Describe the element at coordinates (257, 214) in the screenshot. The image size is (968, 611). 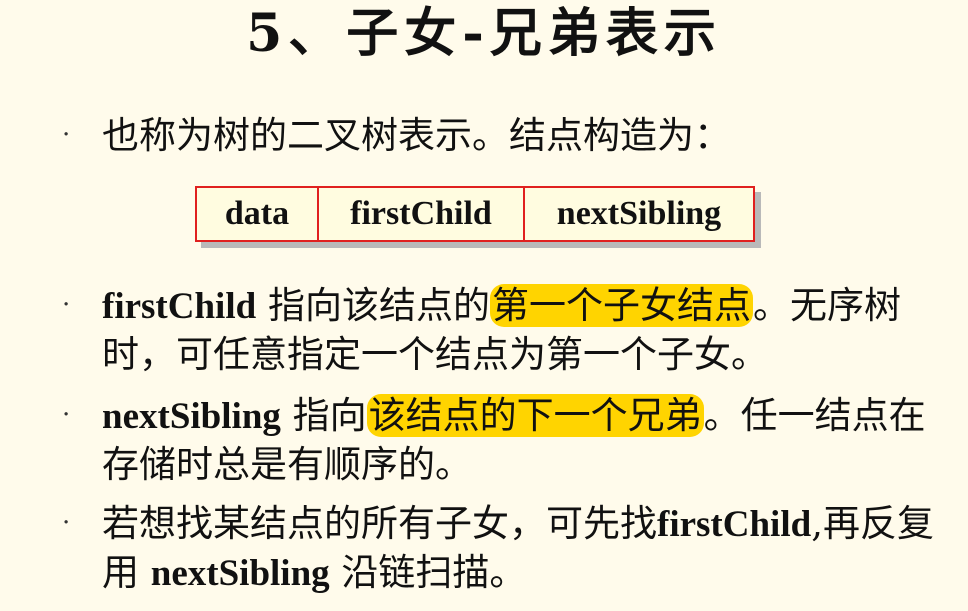
I see `node-field-data: data` at that location.